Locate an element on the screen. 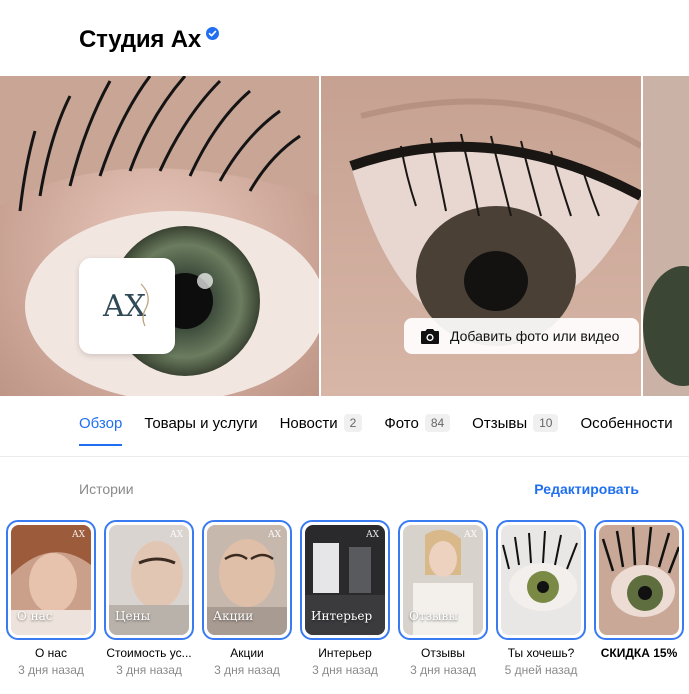 The image size is (689, 694). tab-count-badge: 10 is located at coordinates (546, 423).